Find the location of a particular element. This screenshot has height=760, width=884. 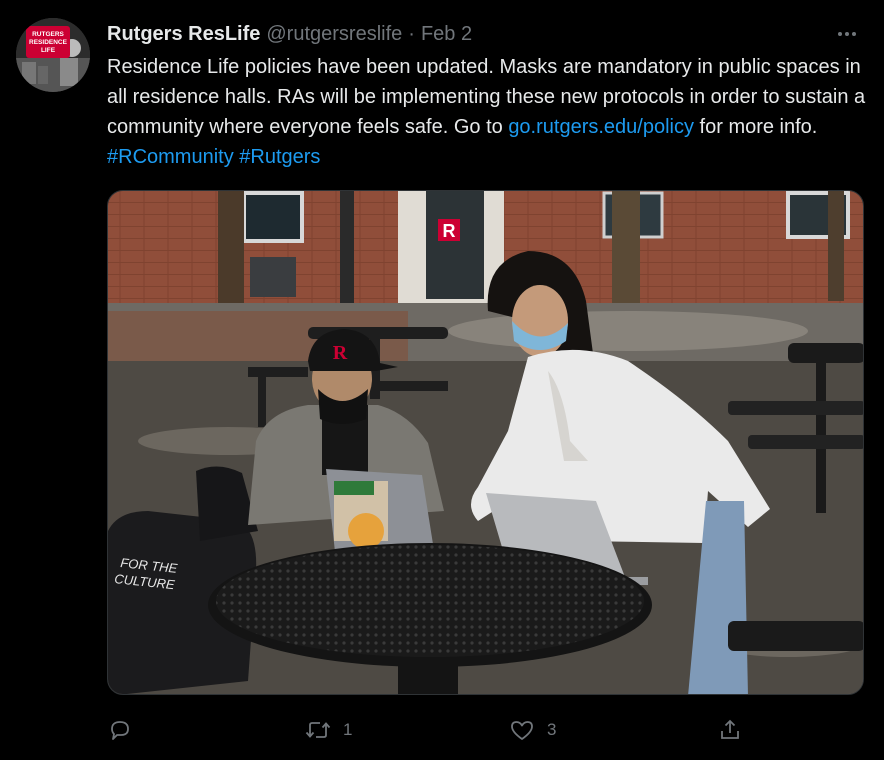

tweet-body-end: for more info. is located at coordinates (755, 127).